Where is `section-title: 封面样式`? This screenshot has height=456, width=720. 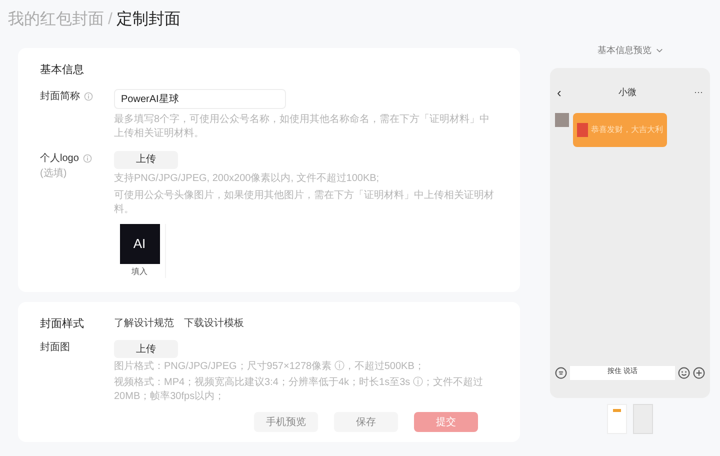
section-title: 封面样式 is located at coordinates (62, 324).